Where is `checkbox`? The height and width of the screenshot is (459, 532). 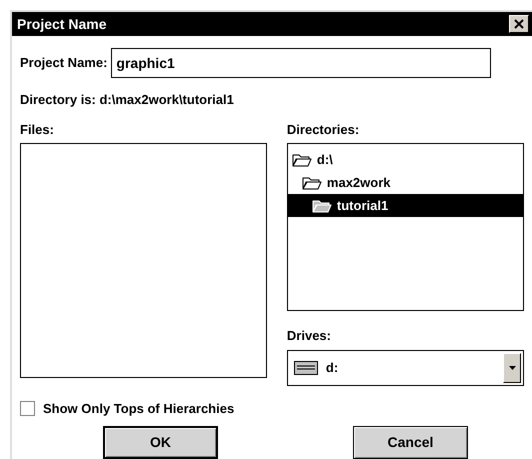 checkbox is located at coordinates (27, 408).